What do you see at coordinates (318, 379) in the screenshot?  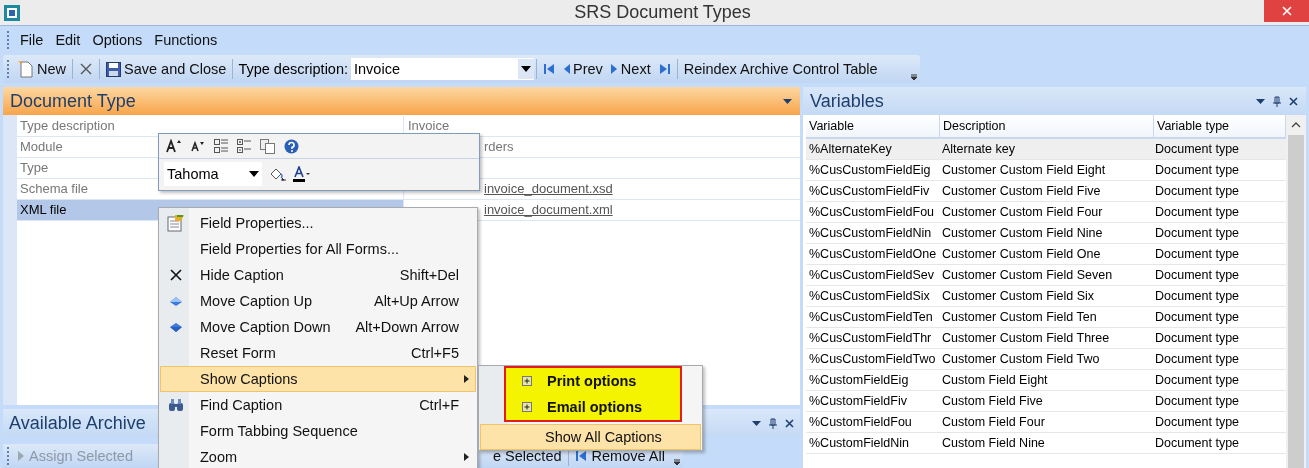 I see `menu-item: Show Captions` at bounding box center [318, 379].